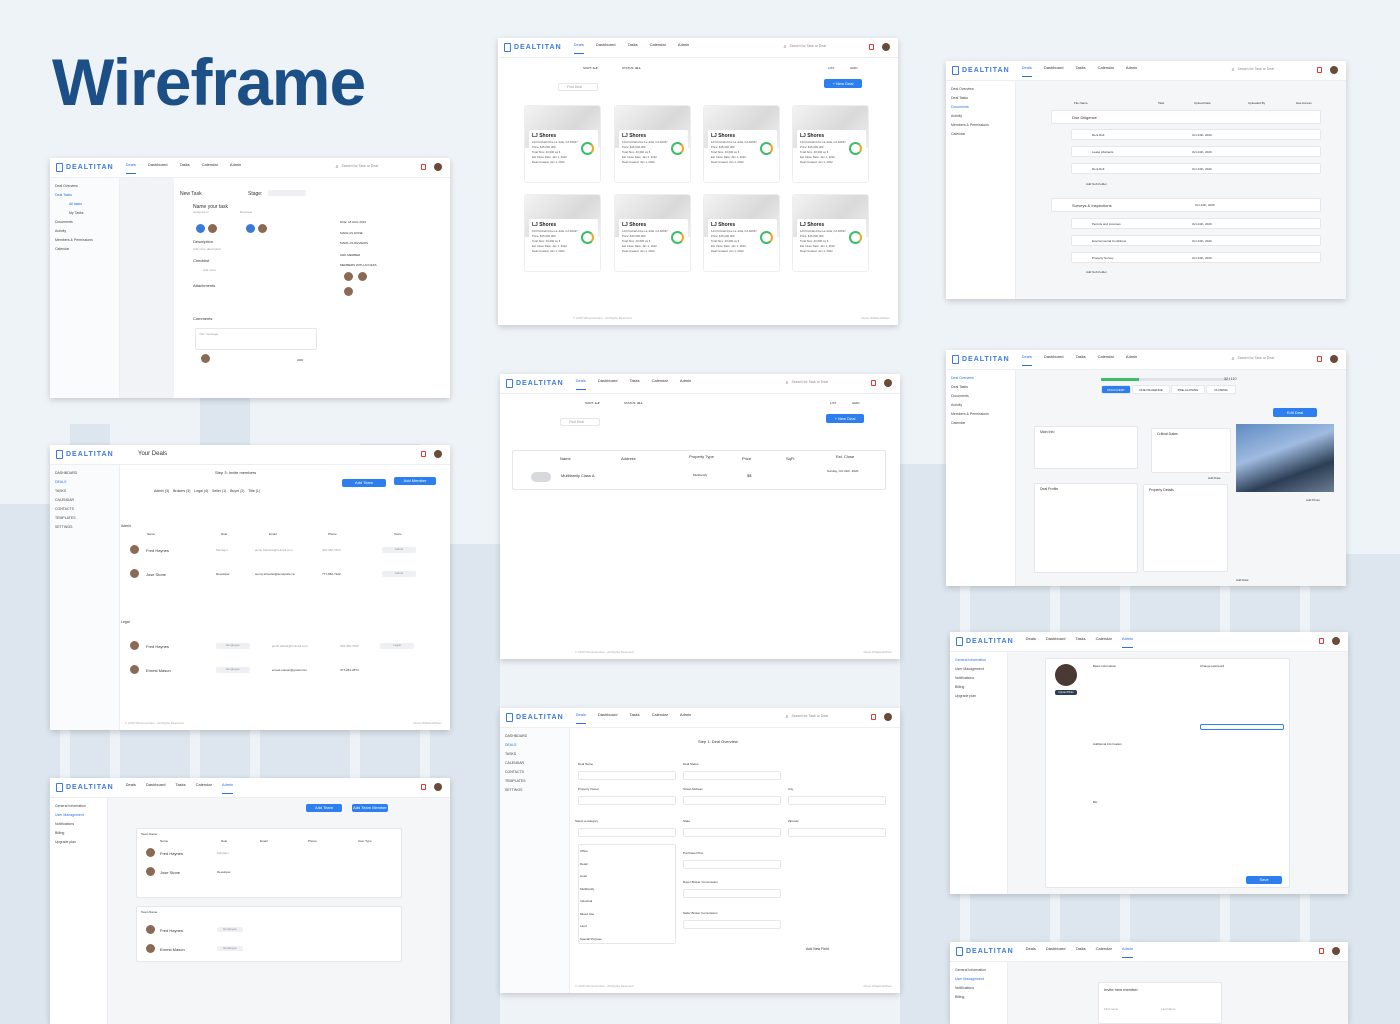 The width and height of the screenshot is (1400, 1024). What do you see at coordinates (350, 255) in the screenshot?
I see `add-member-button: ADD MEMBER` at bounding box center [350, 255].